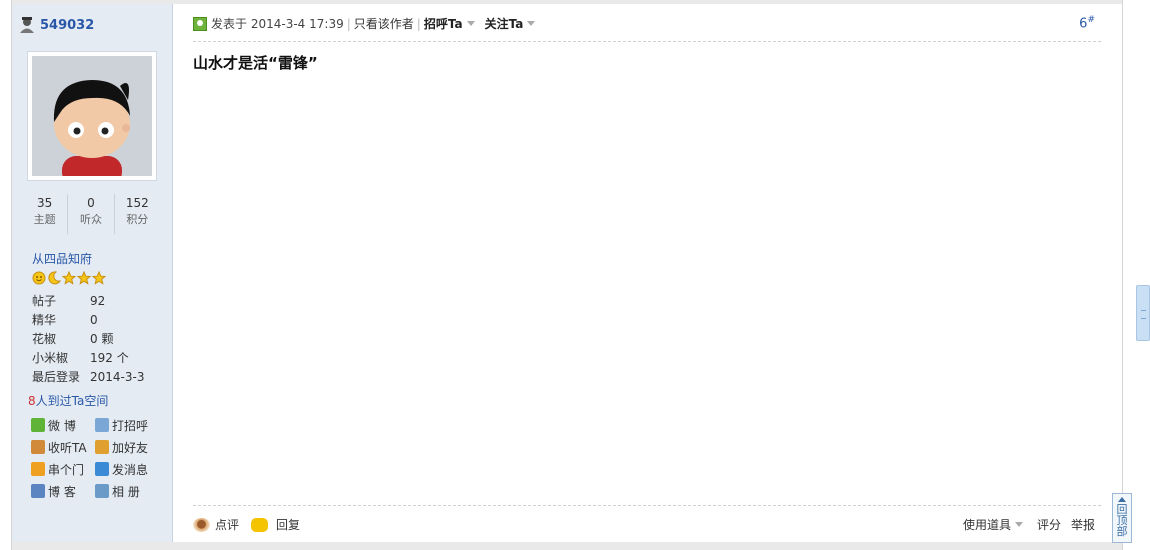 Image resolution: width=1150 pixels, height=550 pixels. I want to click on action-label: 微 博, so click(62, 425).